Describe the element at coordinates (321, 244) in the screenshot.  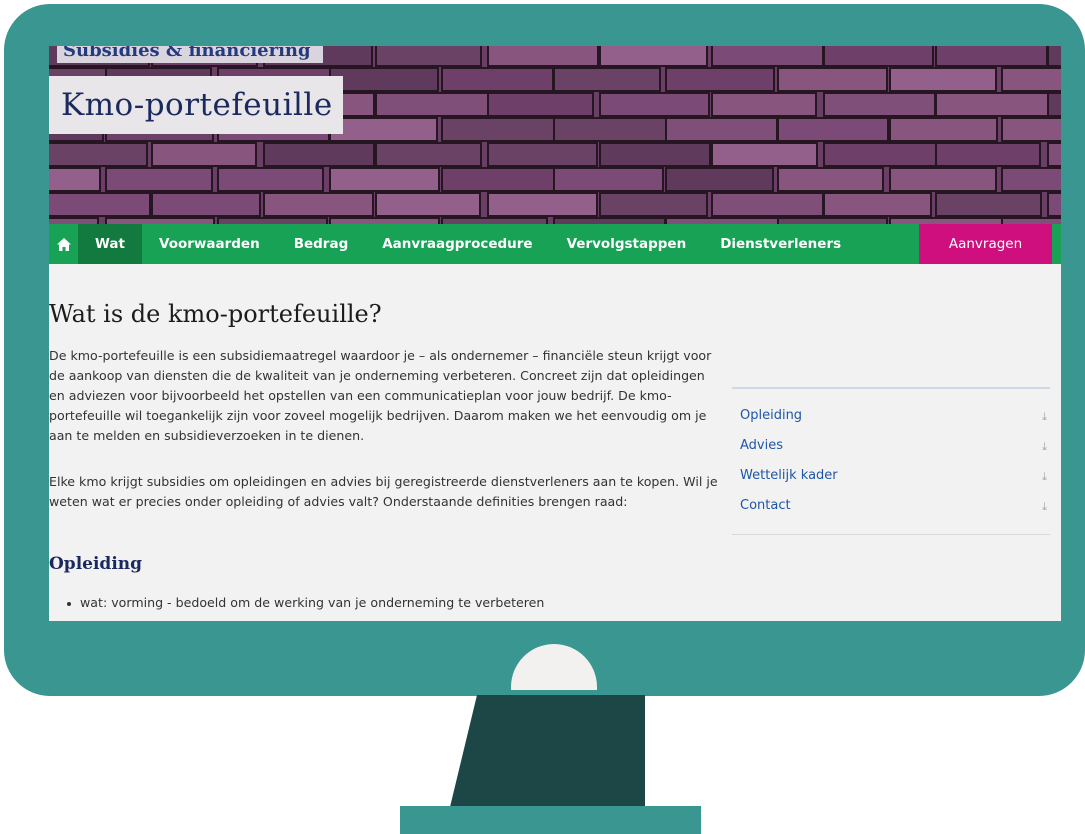
I see `nav-item-bedrag: Bedrag` at that location.